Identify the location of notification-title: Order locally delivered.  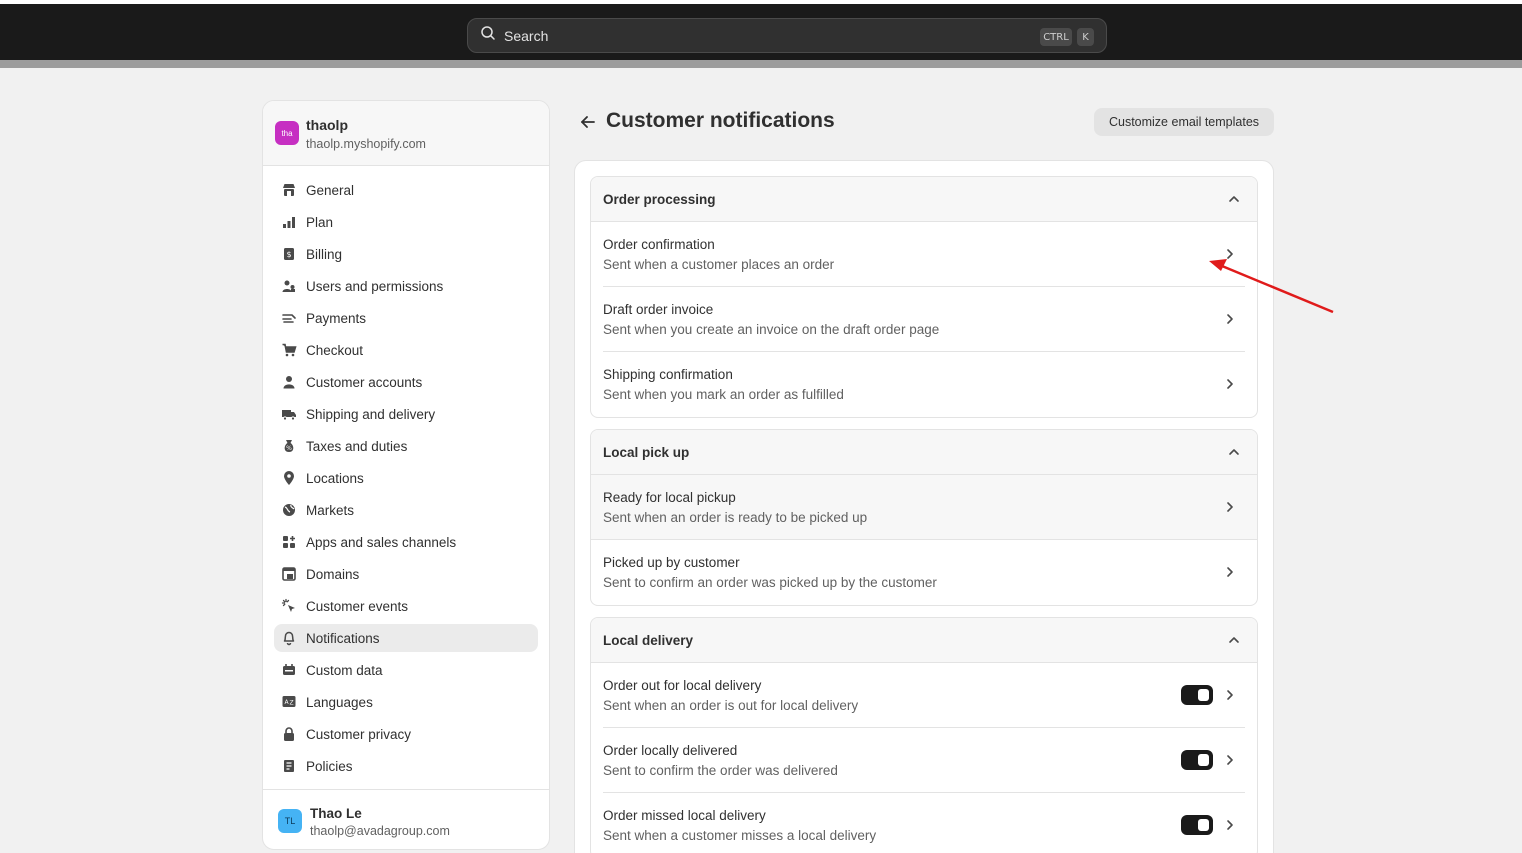
(670, 750).